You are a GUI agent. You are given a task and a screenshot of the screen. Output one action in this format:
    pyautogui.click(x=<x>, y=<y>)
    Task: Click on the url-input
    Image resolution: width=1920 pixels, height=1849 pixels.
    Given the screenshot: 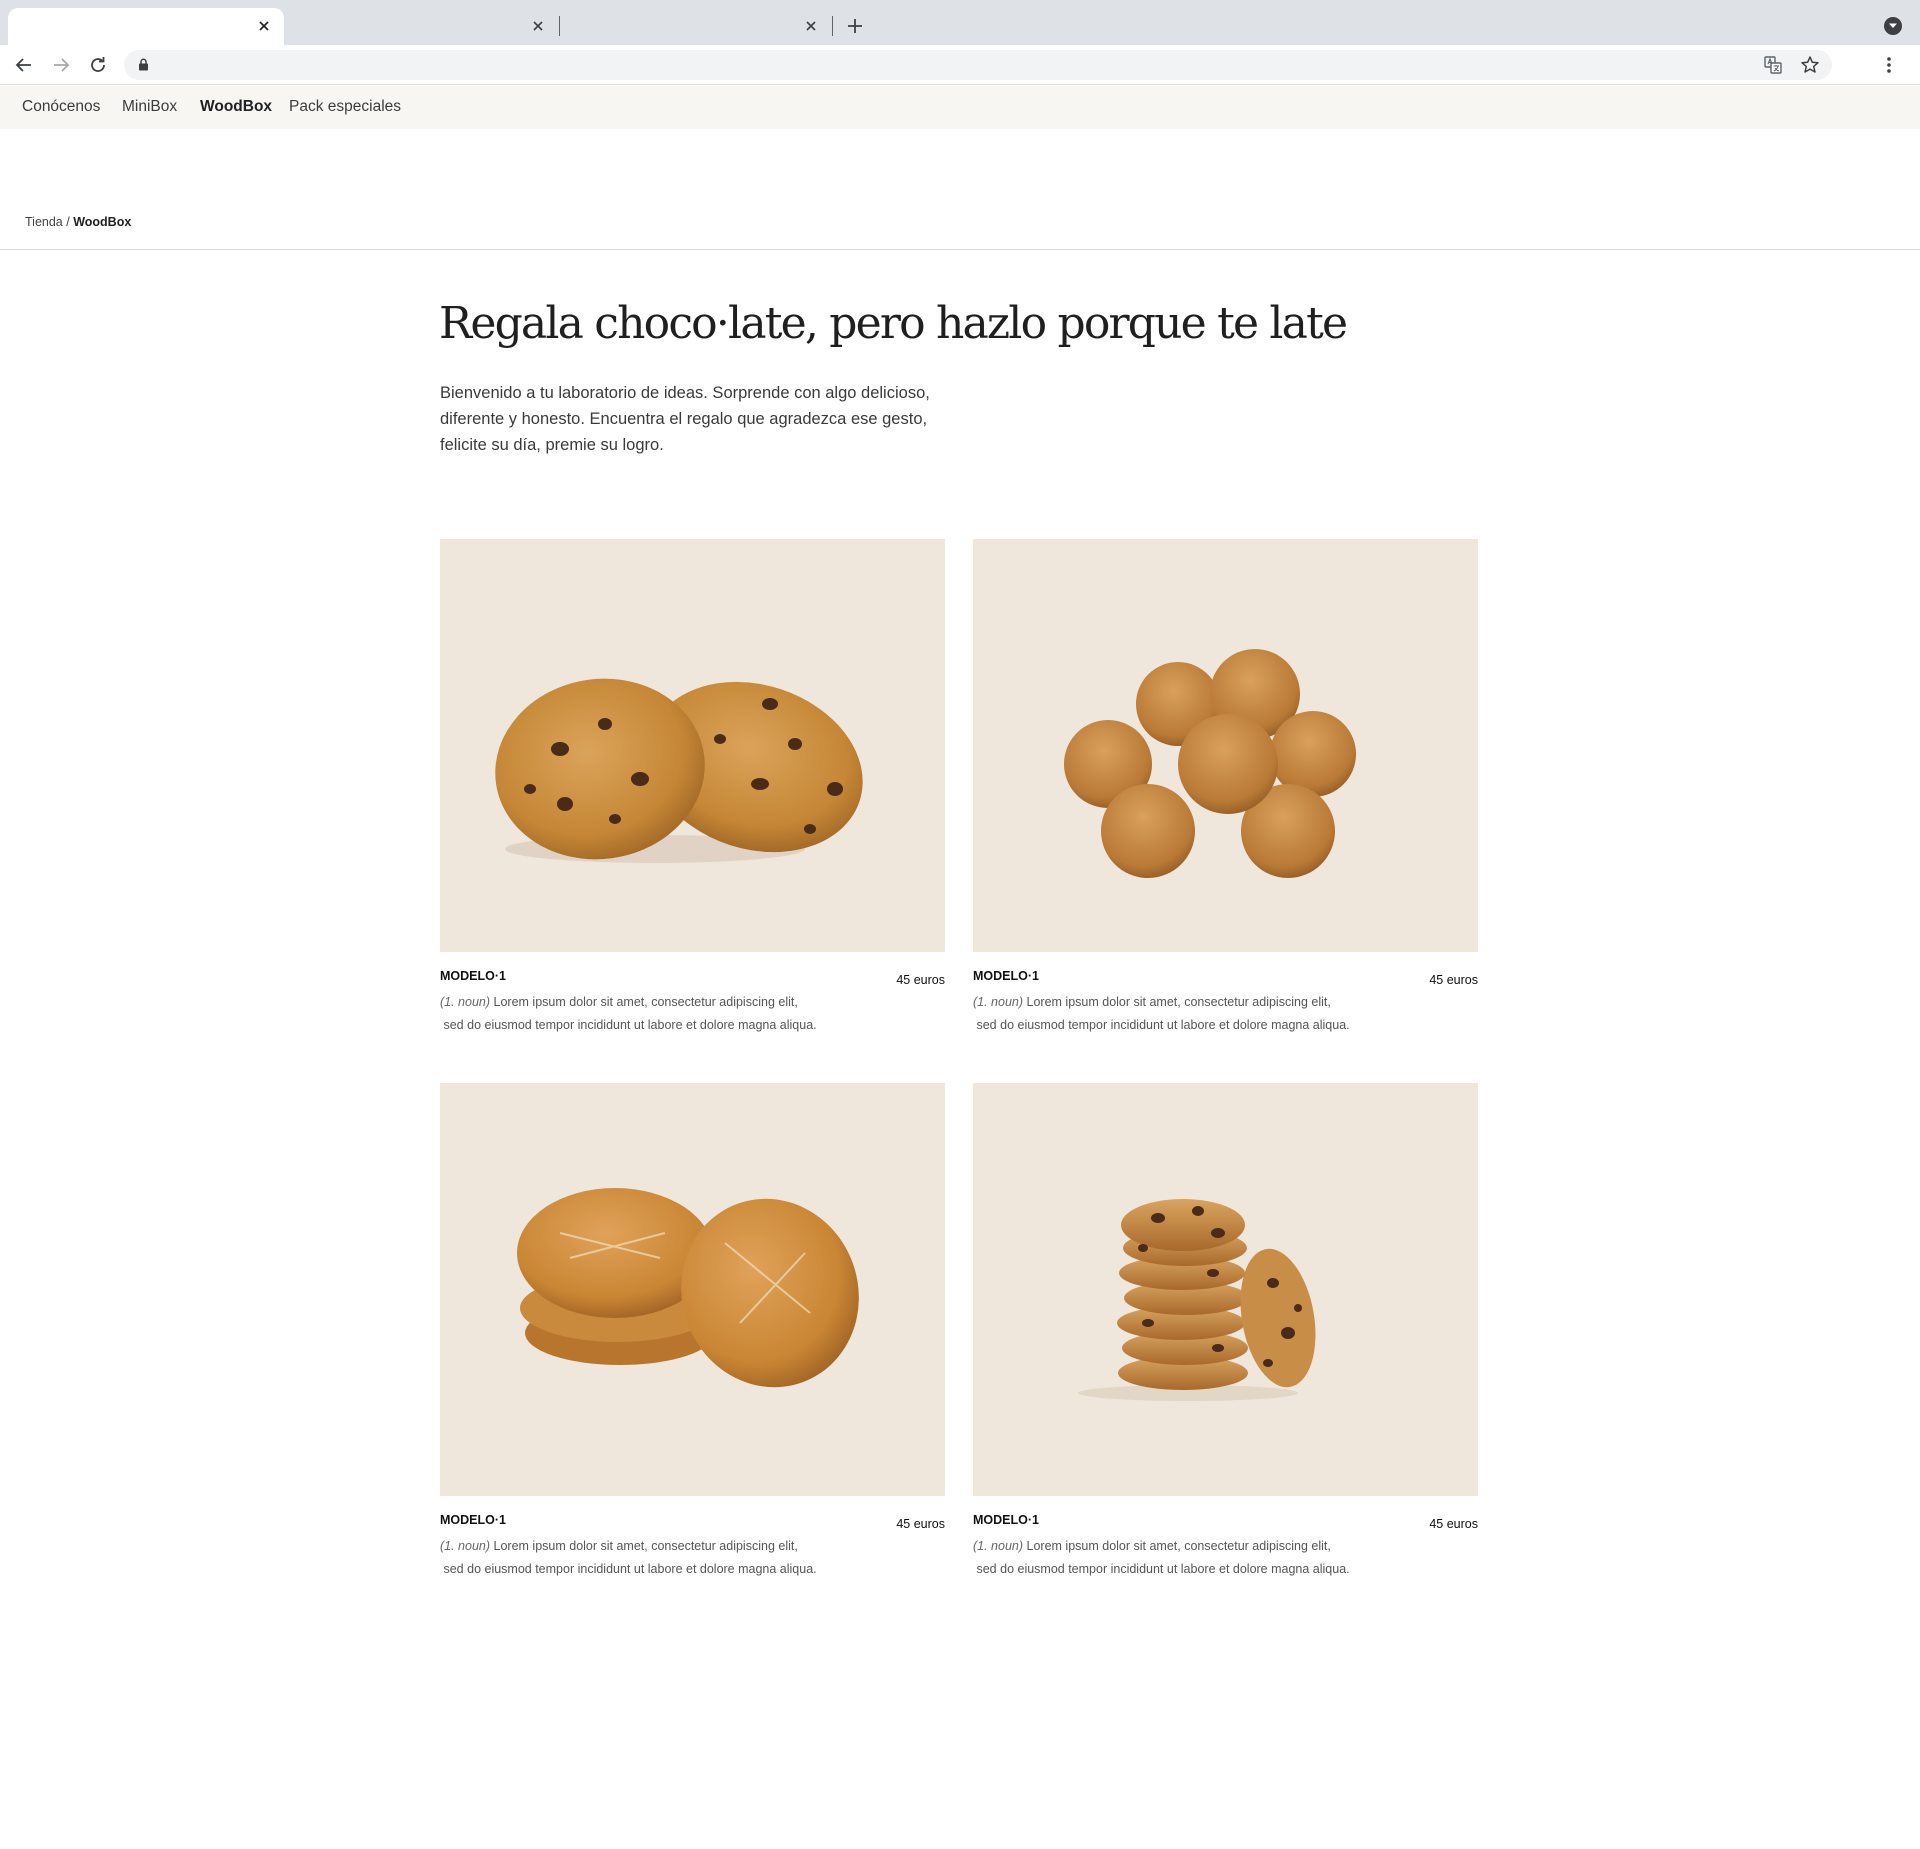 What is the action you would take?
    pyautogui.click(x=960, y=65)
    